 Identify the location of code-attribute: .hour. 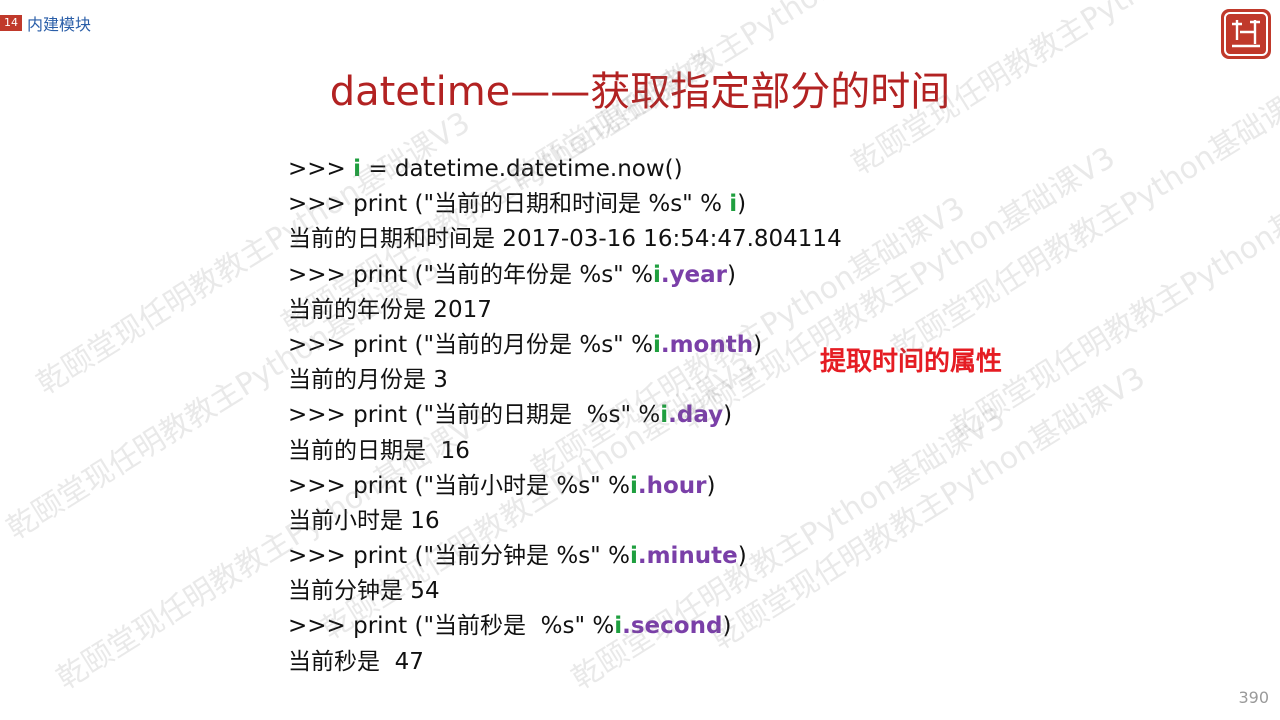
(672, 485).